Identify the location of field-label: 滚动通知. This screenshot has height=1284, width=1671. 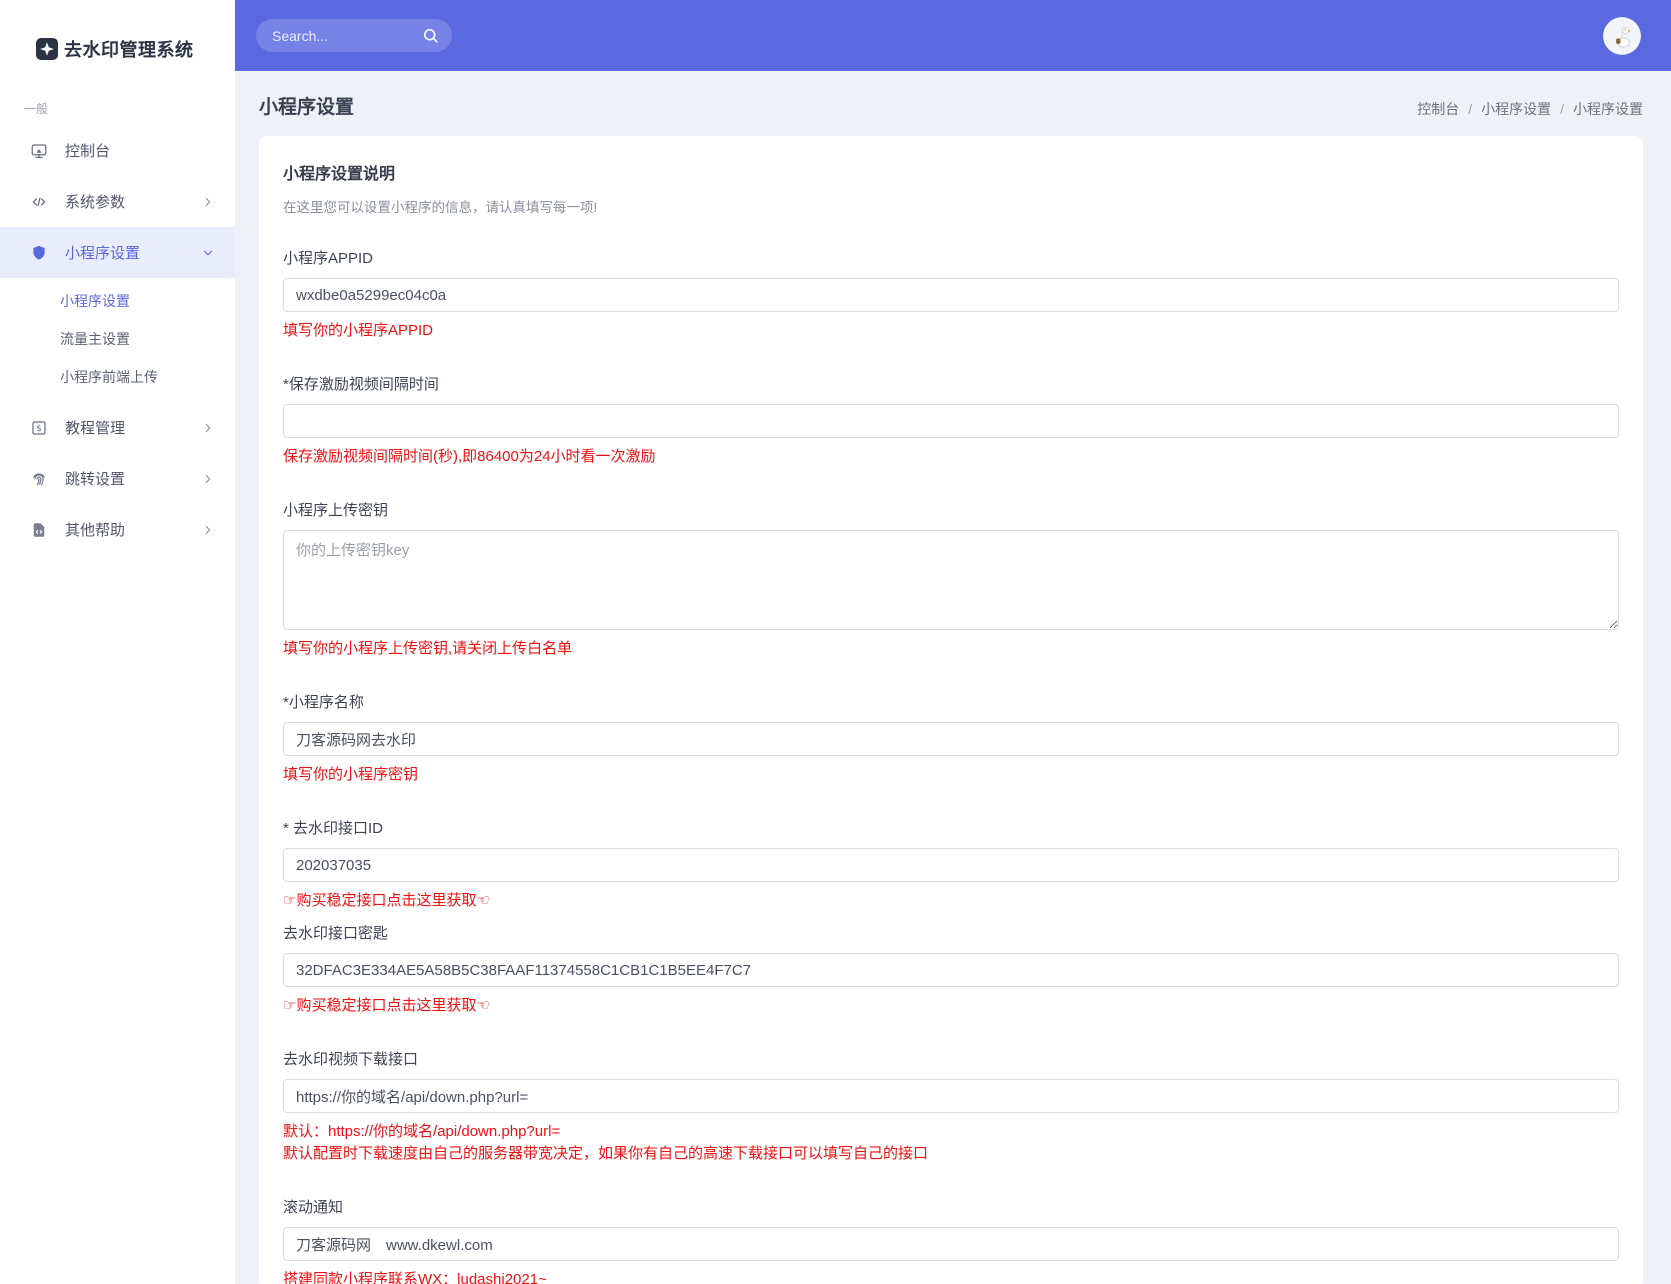
(313, 1207).